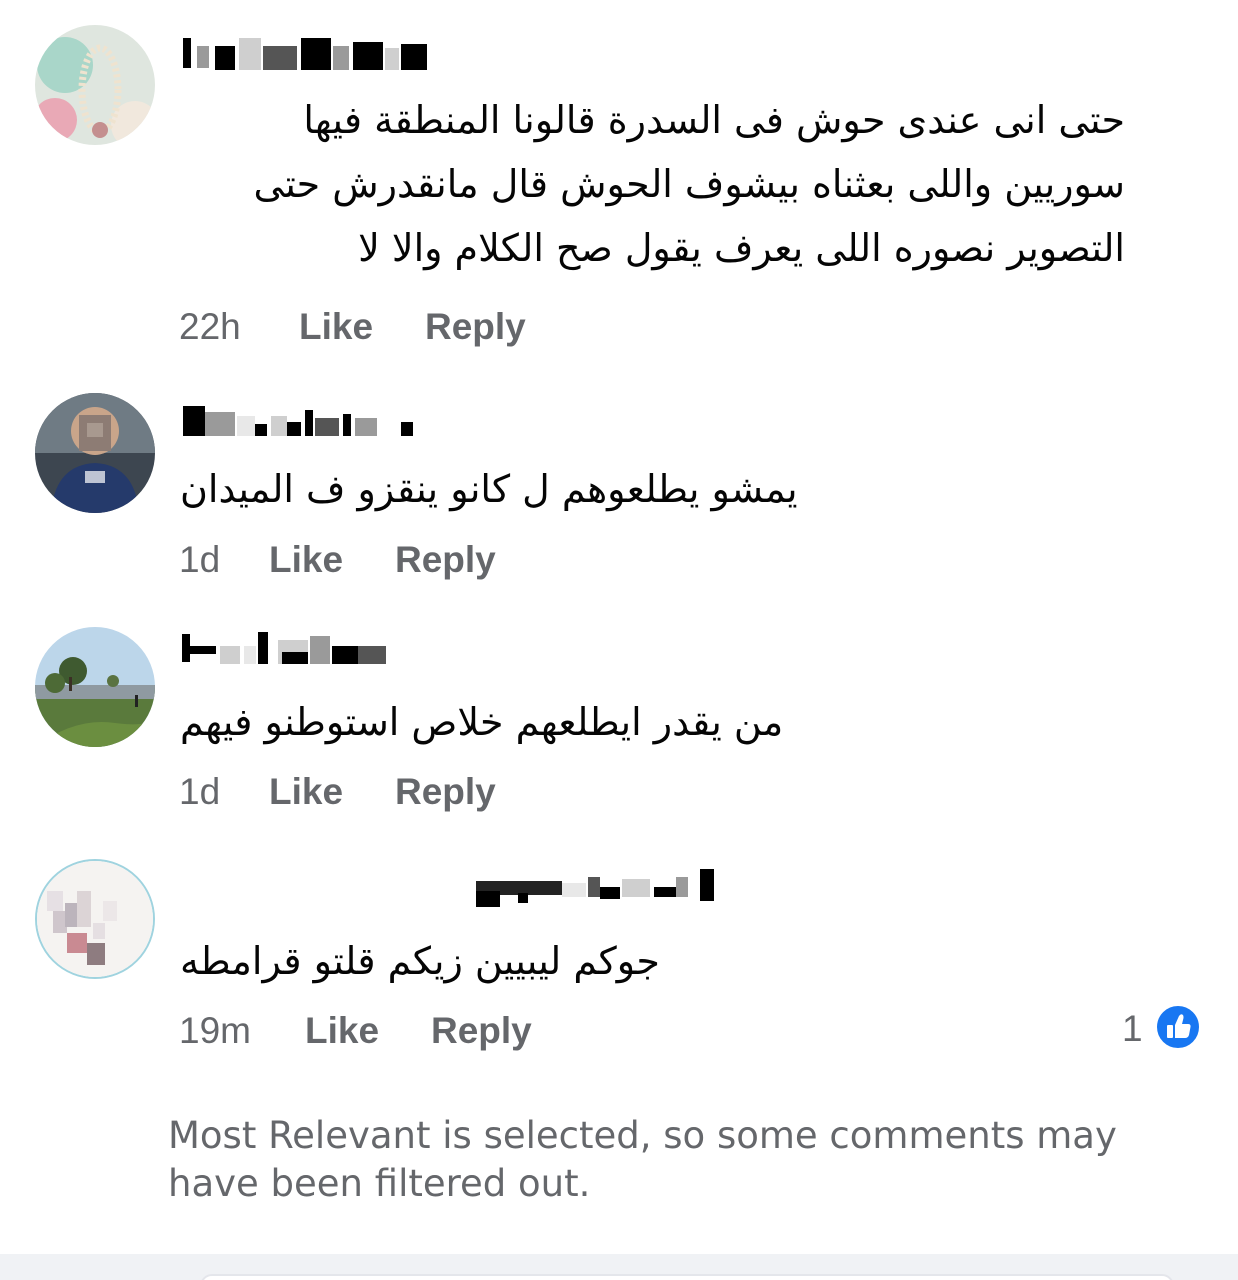 This screenshot has height=1280, width=1238. I want to click on comment-text: جوكم ليبيين زيكم قلتو قرامطه, so click(420, 961).